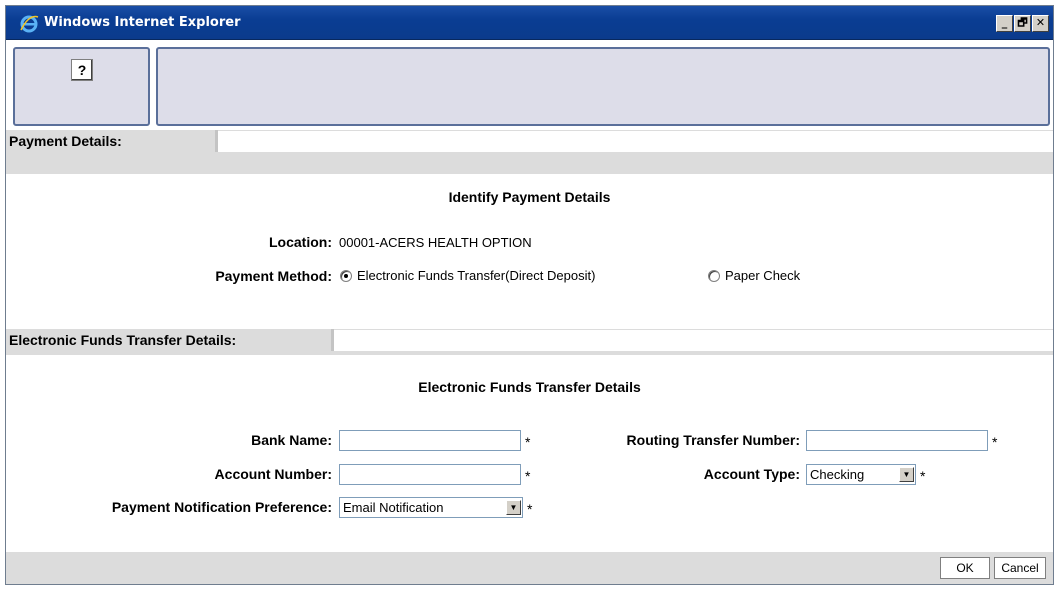 The image size is (1057, 590). What do you see at coordinates (430, 440) in the screenshot?
I see `bank-name-input` at bounding box center [430, 440].